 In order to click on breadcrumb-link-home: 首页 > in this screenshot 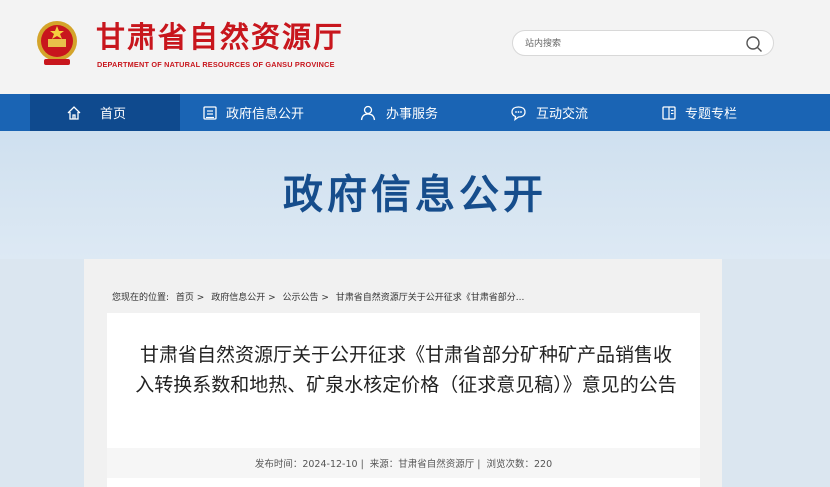, I will do `click(190, 298)`.